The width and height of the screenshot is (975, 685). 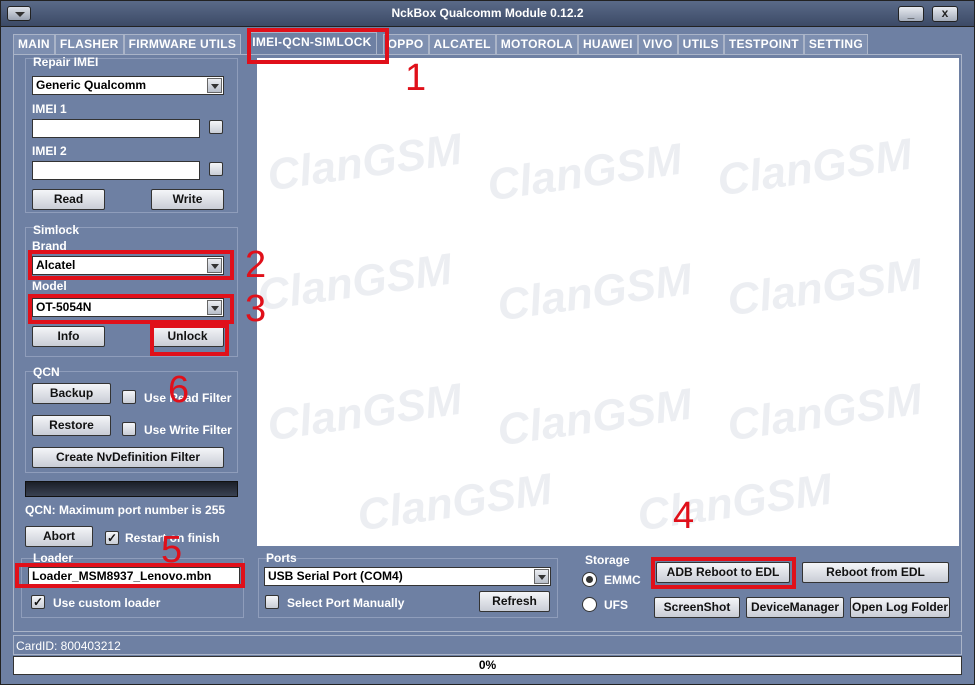 What do you see at coordinates (795, 607) in the screenshot?
I see `device-manager-button: DeviceManager` at bounding box center [795, 607].